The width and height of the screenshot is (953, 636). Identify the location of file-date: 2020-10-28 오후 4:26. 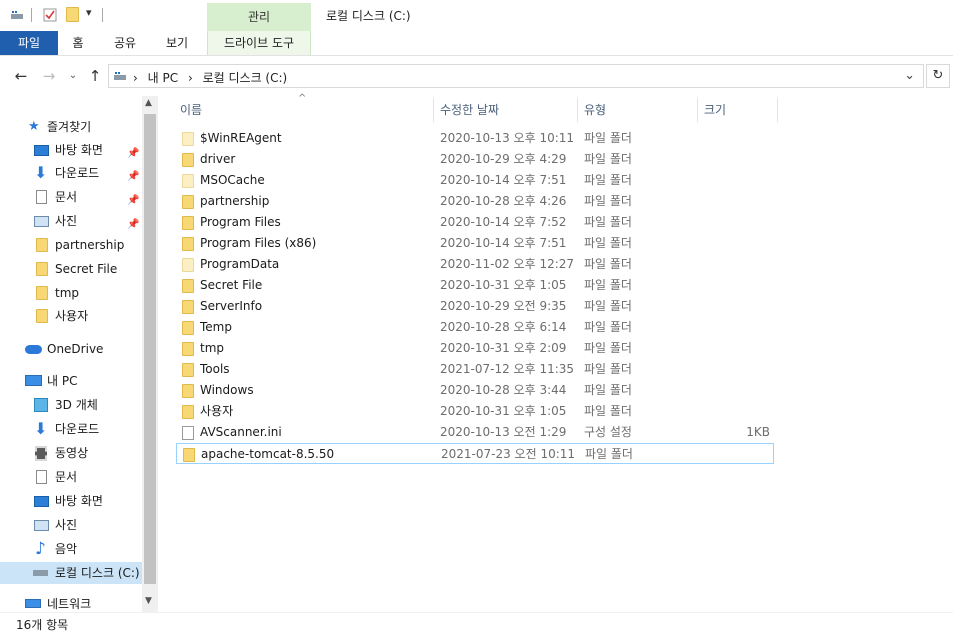
(503, 201).